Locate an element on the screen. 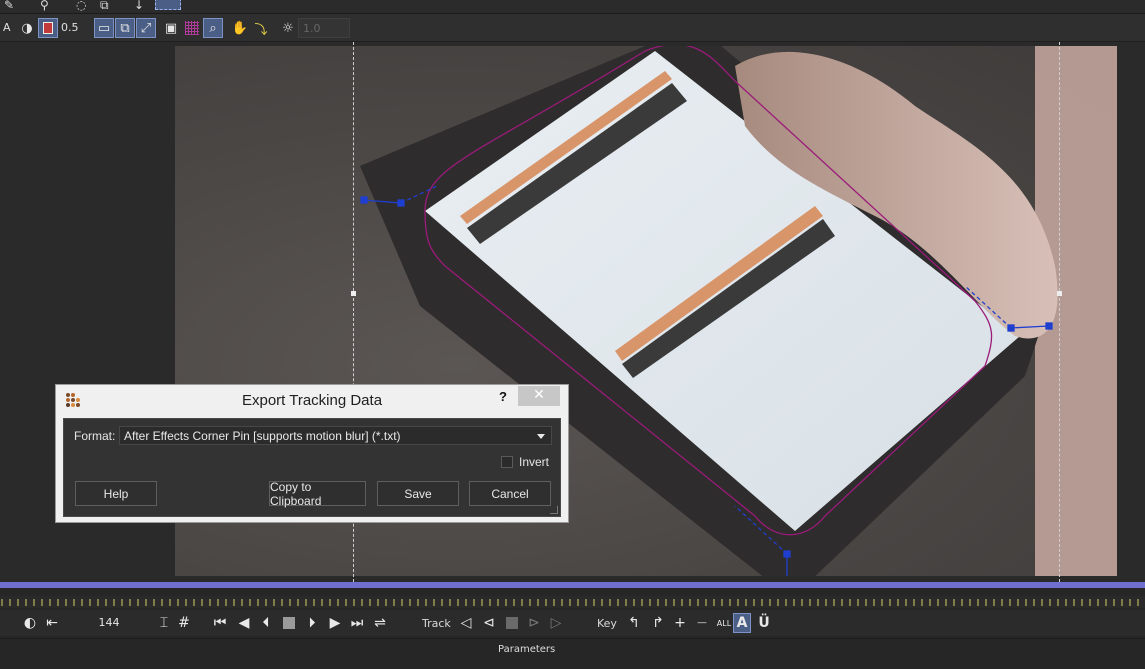  grid-icon is located at coordinates (192, 28).